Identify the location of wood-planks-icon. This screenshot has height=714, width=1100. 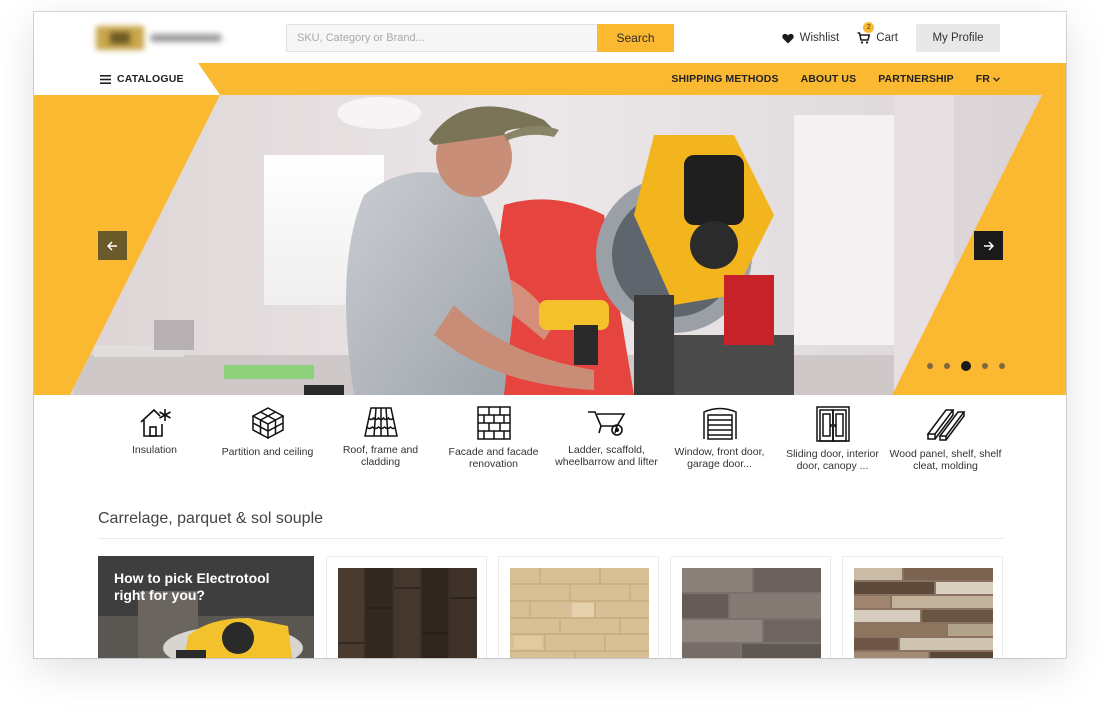
(945, 425).